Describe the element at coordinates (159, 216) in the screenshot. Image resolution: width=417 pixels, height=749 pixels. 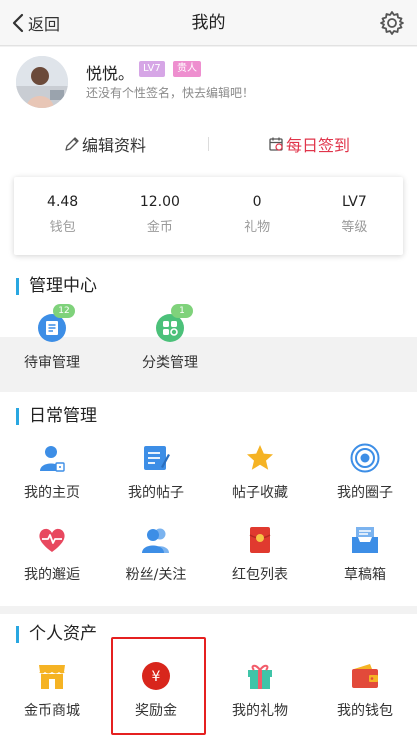
I see `stat-coins: 12.00 金币` at that location.